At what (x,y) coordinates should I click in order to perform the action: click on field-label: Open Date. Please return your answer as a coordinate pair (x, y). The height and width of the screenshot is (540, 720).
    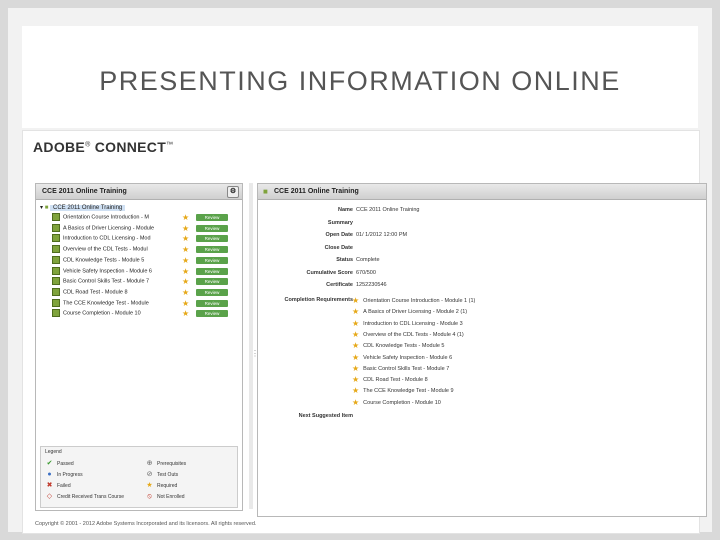
    Looking at the image, I should click on (339, 235).